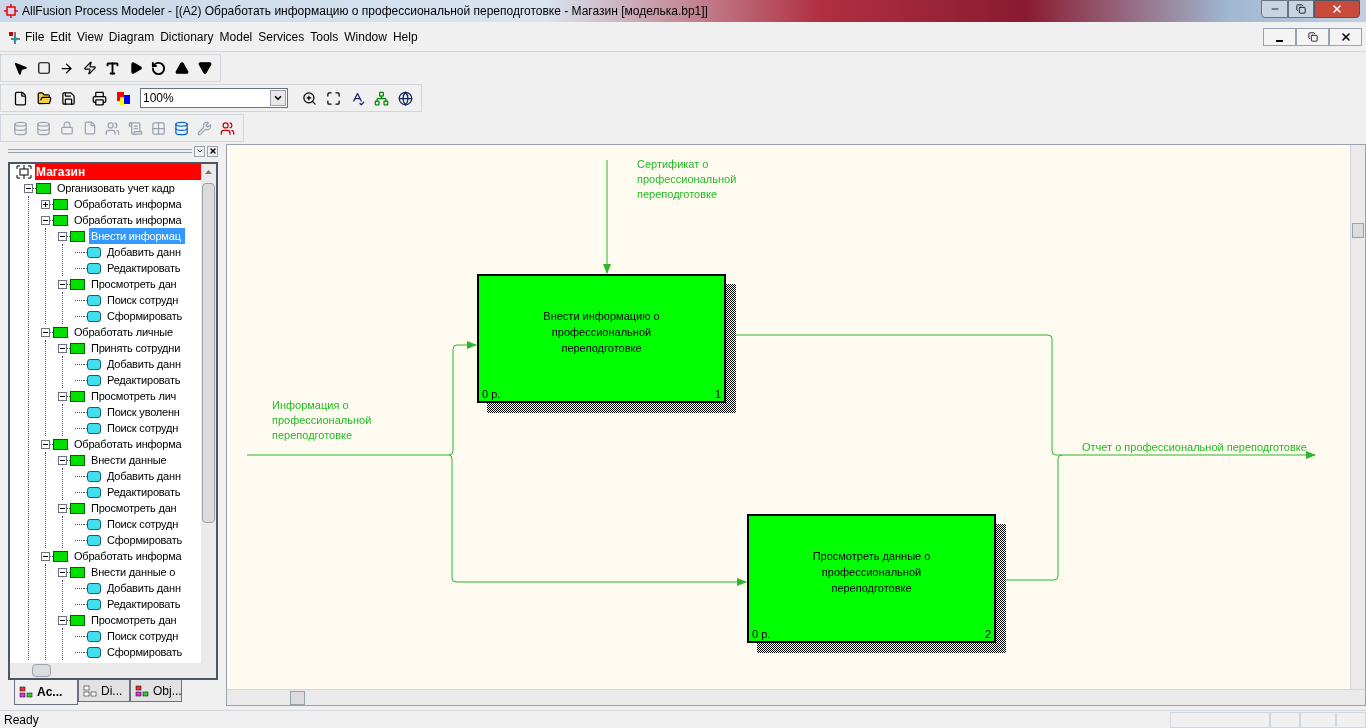 The height and width of the screenshot is (728, 1366). Describe the element at coordinates (1279, 36) in the screenshot. I see `minimize-button` at that location.